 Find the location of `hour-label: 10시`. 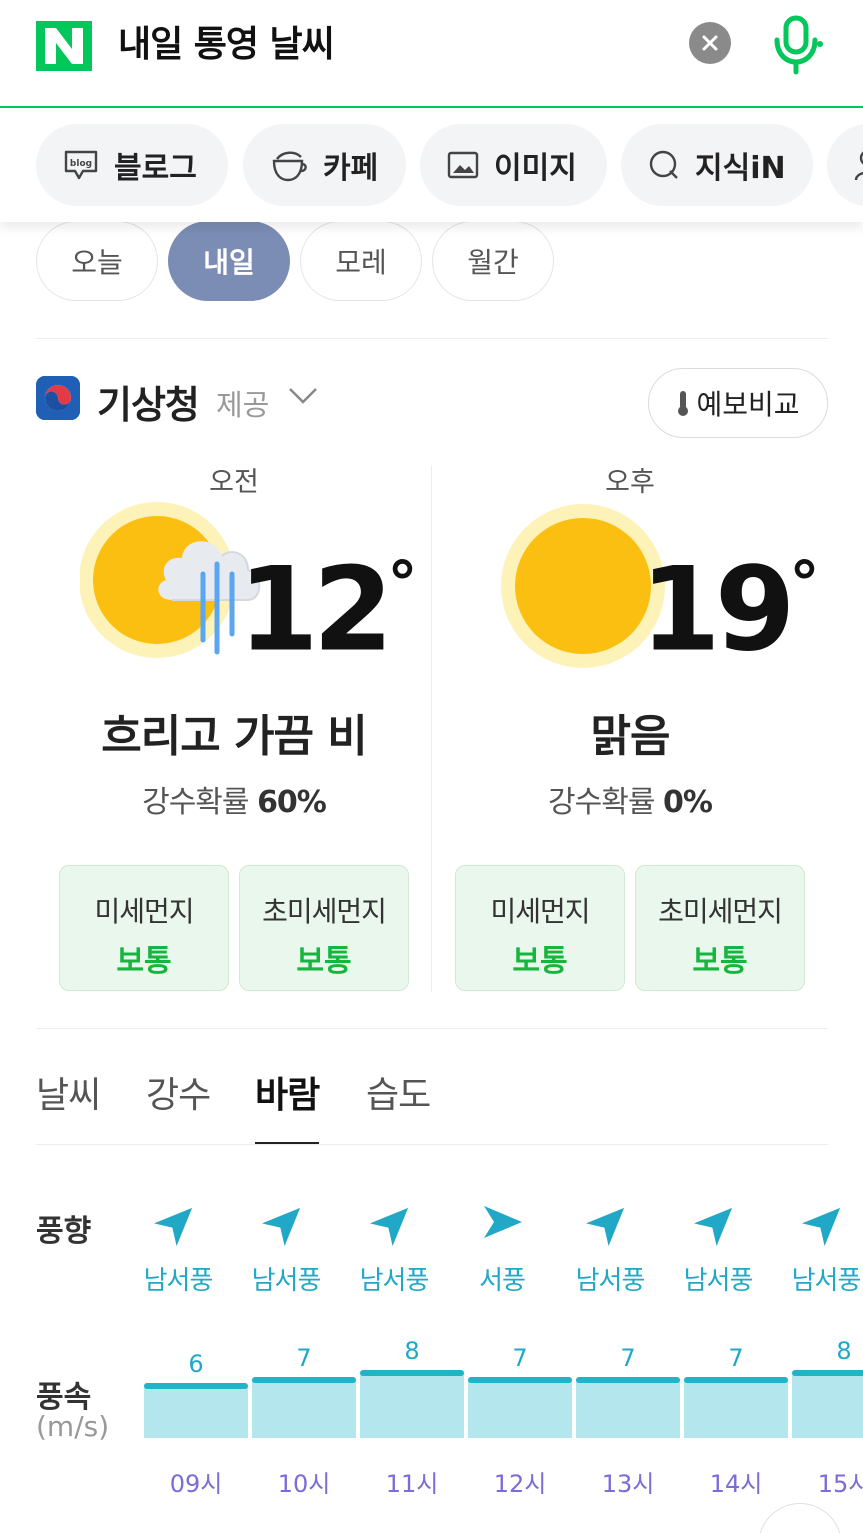

hour-label: 10시 is located at coordinates (304, 1484).